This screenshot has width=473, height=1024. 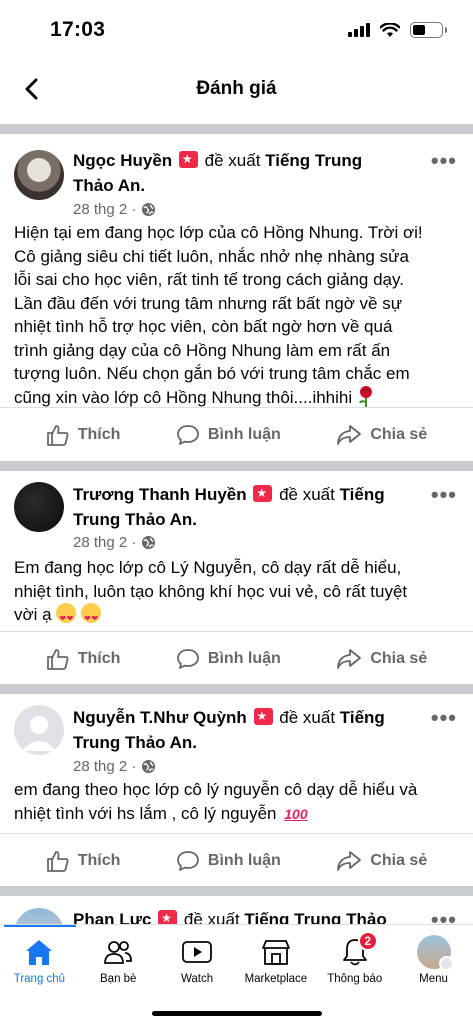 I want to click on recommend-verb: đề xuất, so click(x=232, y=160).